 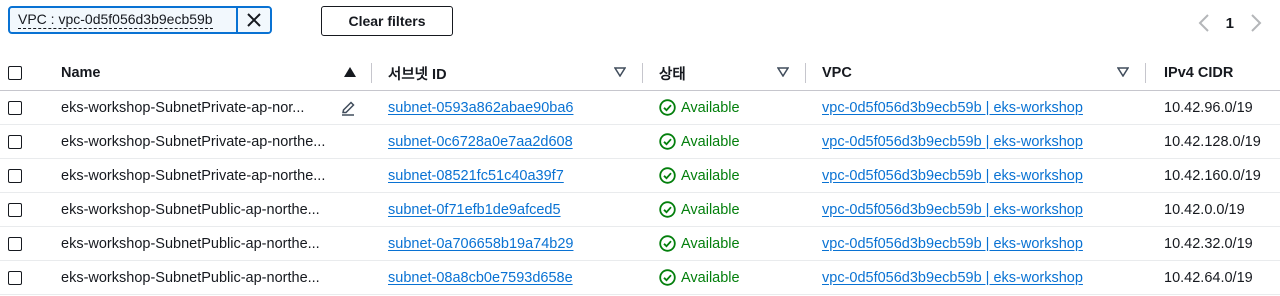 What do you see at coordinates (1256, 23) in the screenshot?
I see `next-page-button` at bounding box center [1256, 23].